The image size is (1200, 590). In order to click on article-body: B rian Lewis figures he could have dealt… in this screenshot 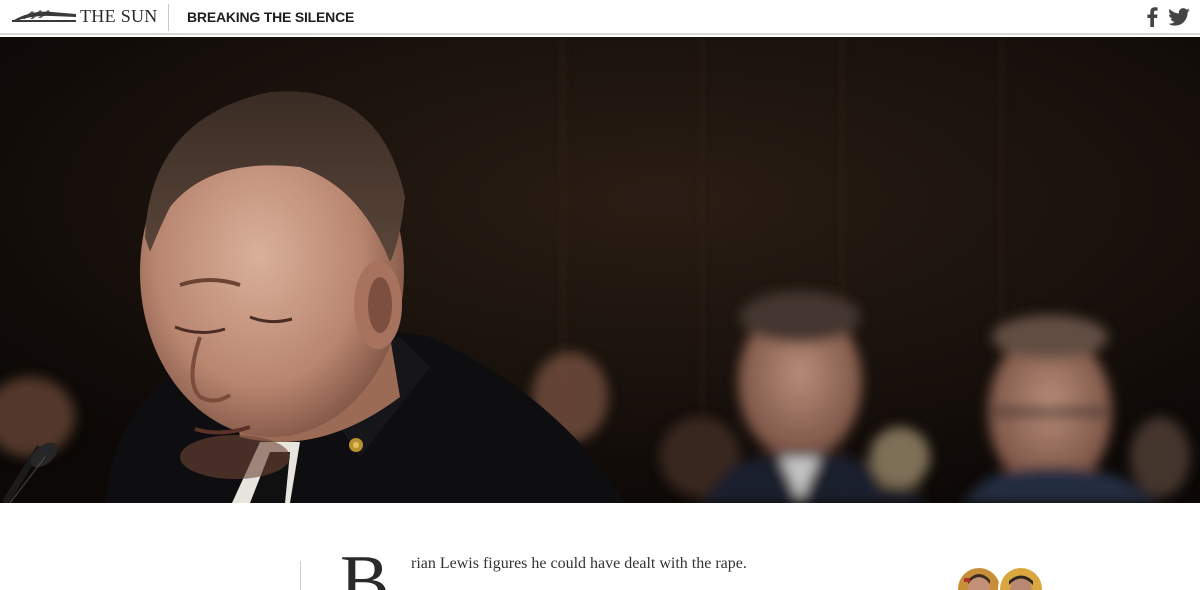, I will do `click(600, 546)`.